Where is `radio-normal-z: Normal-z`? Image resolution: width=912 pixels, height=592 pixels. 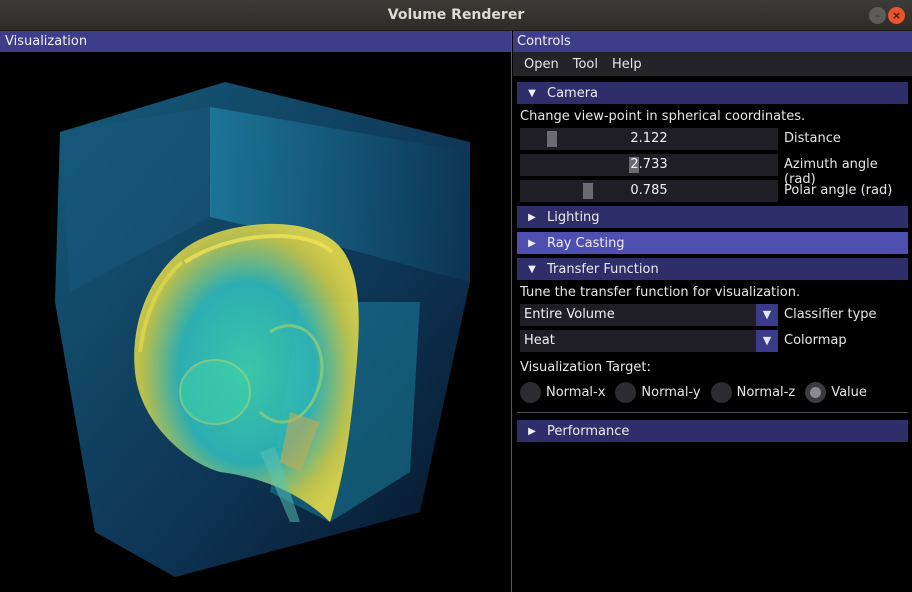
radio-normal-z: Normal-z is located at coordinates (753, 392).